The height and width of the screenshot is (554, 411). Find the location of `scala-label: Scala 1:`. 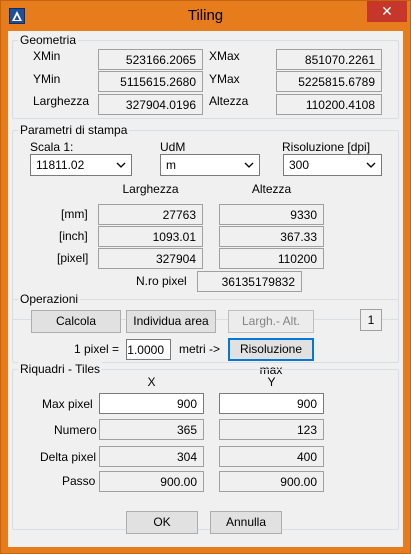

scala-label: Scala 1: is located at coordinates (52, 147).